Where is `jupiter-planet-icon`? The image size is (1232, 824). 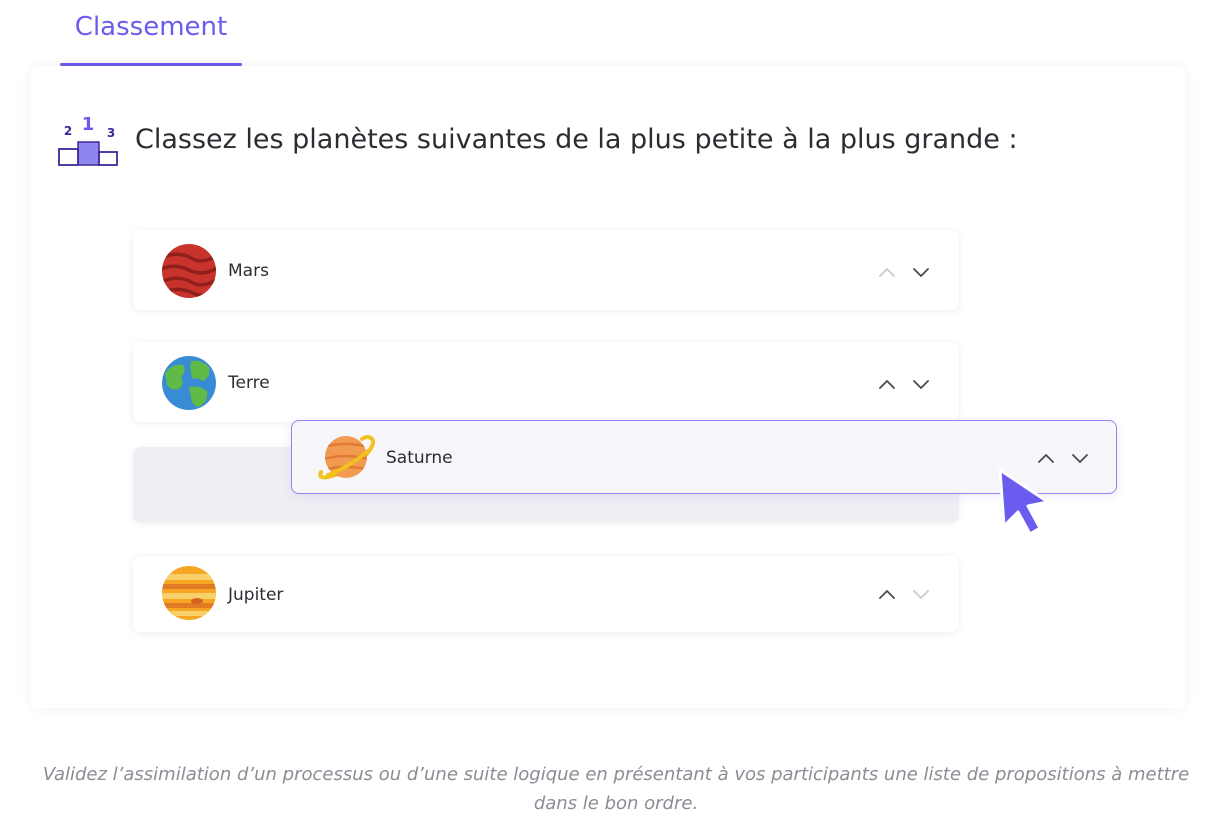
jupiter-planet-icon is located at coordinates (189, 593).